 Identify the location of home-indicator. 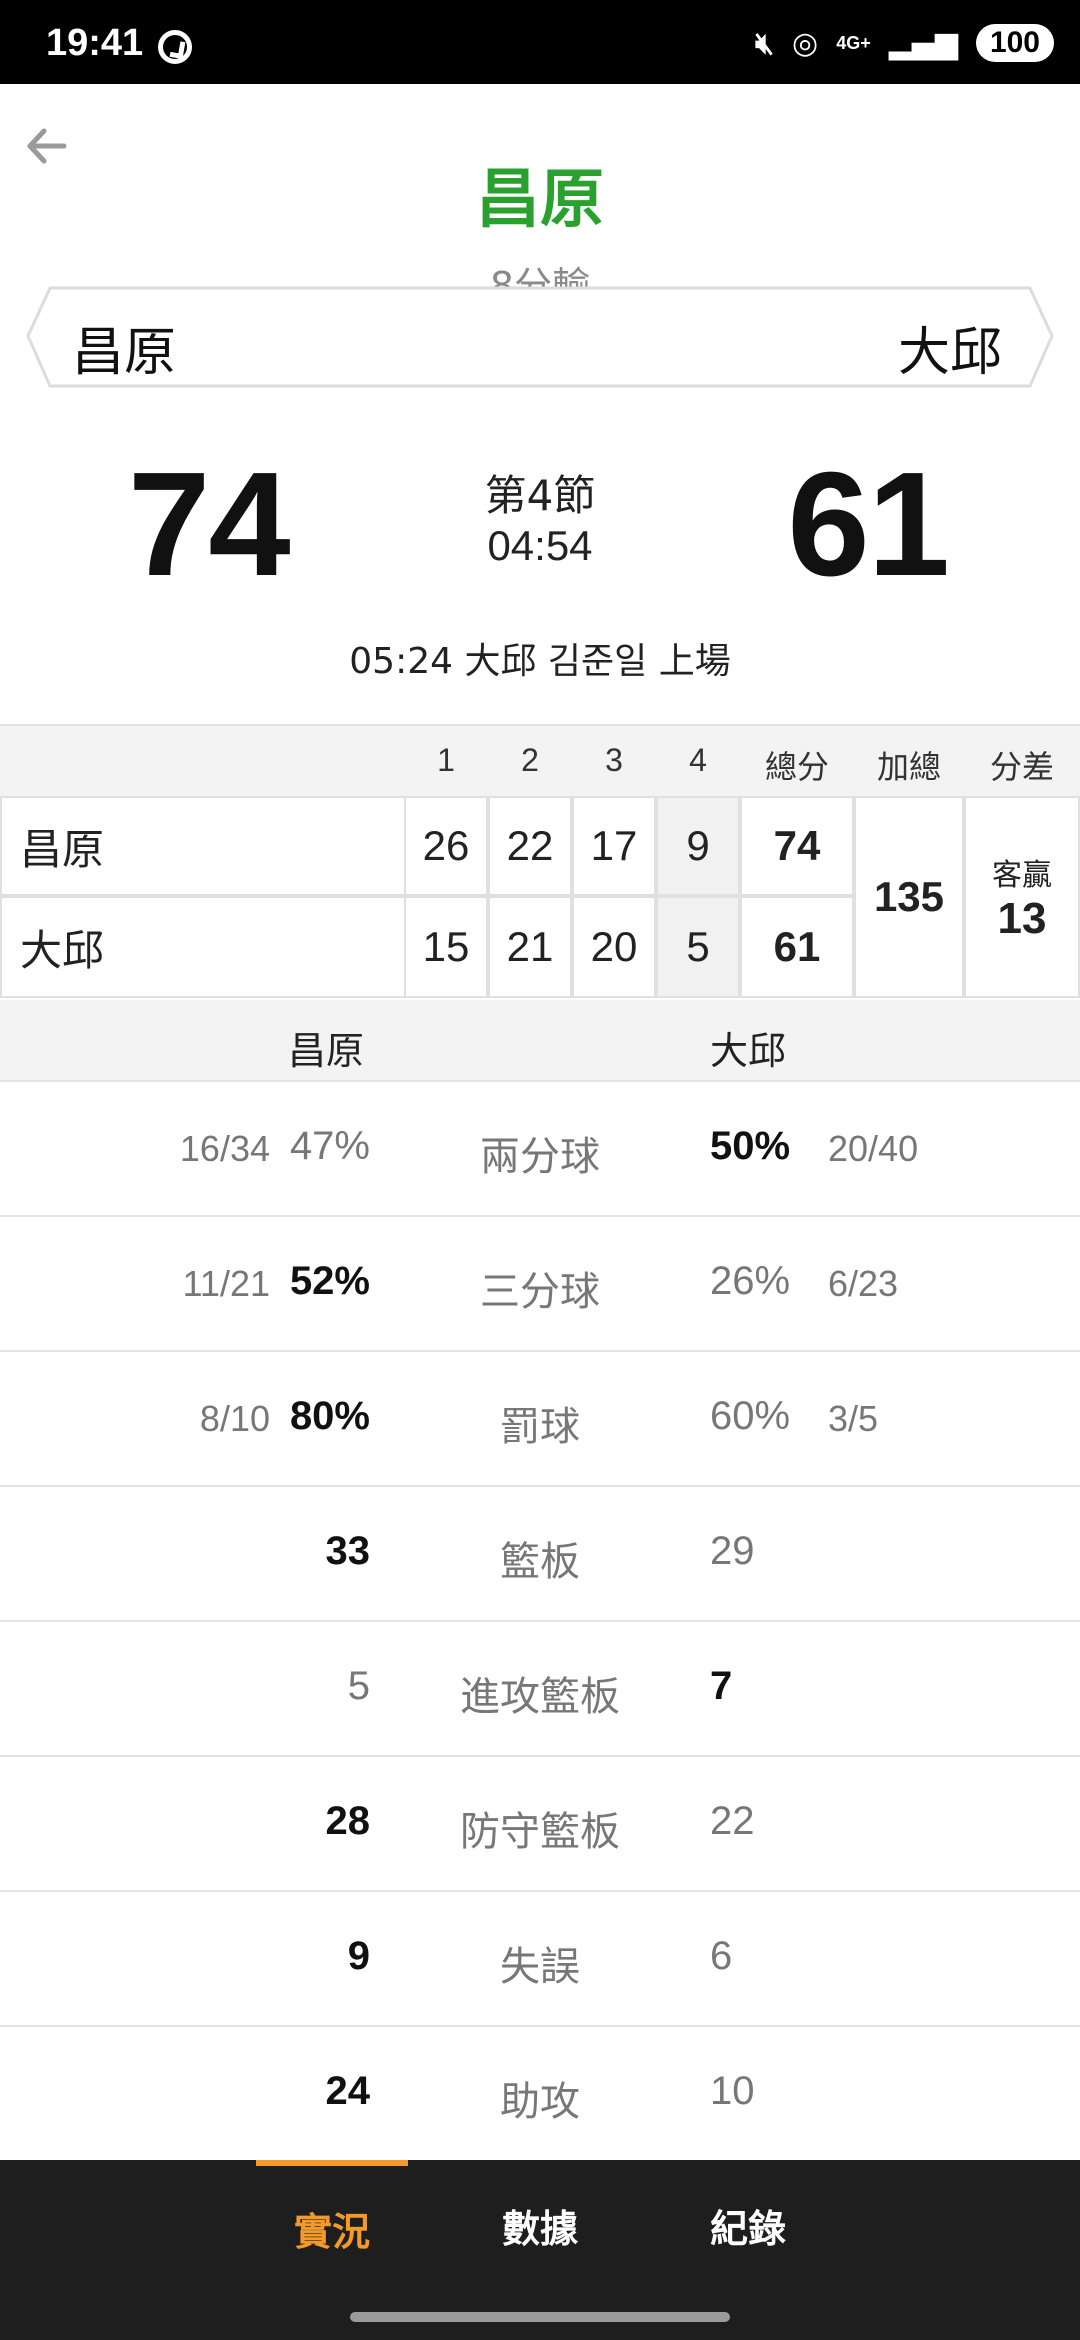
(540, 2317).